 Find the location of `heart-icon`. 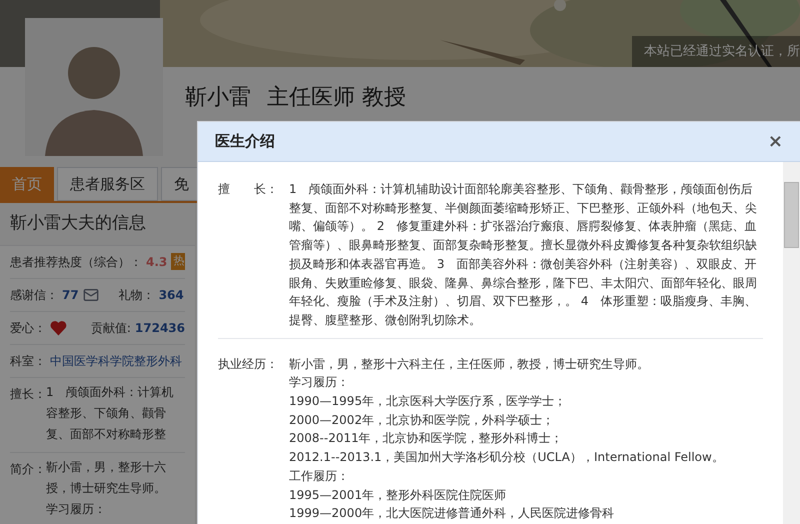

heart-icon is located at coordinates (58, 328).